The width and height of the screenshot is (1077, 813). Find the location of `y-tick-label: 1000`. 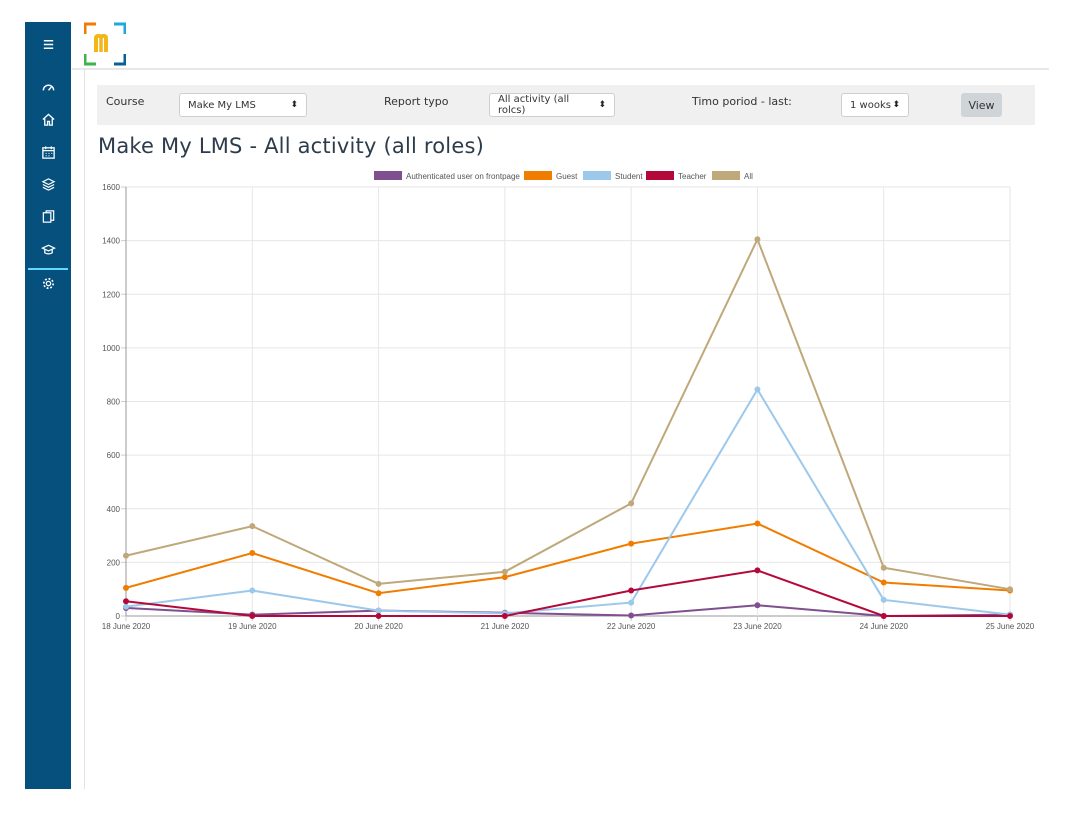

y-tick-label: 1000 is located at coordinates (111, 348).